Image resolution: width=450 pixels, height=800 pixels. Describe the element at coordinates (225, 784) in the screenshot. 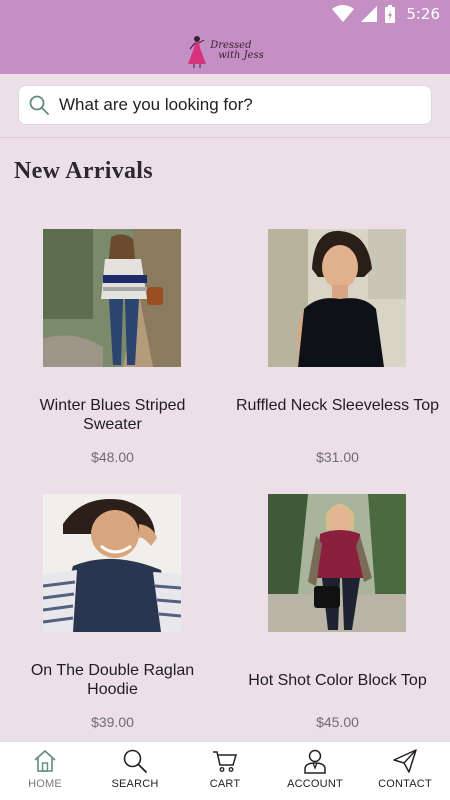

I see `nav-label: CART` at that location.